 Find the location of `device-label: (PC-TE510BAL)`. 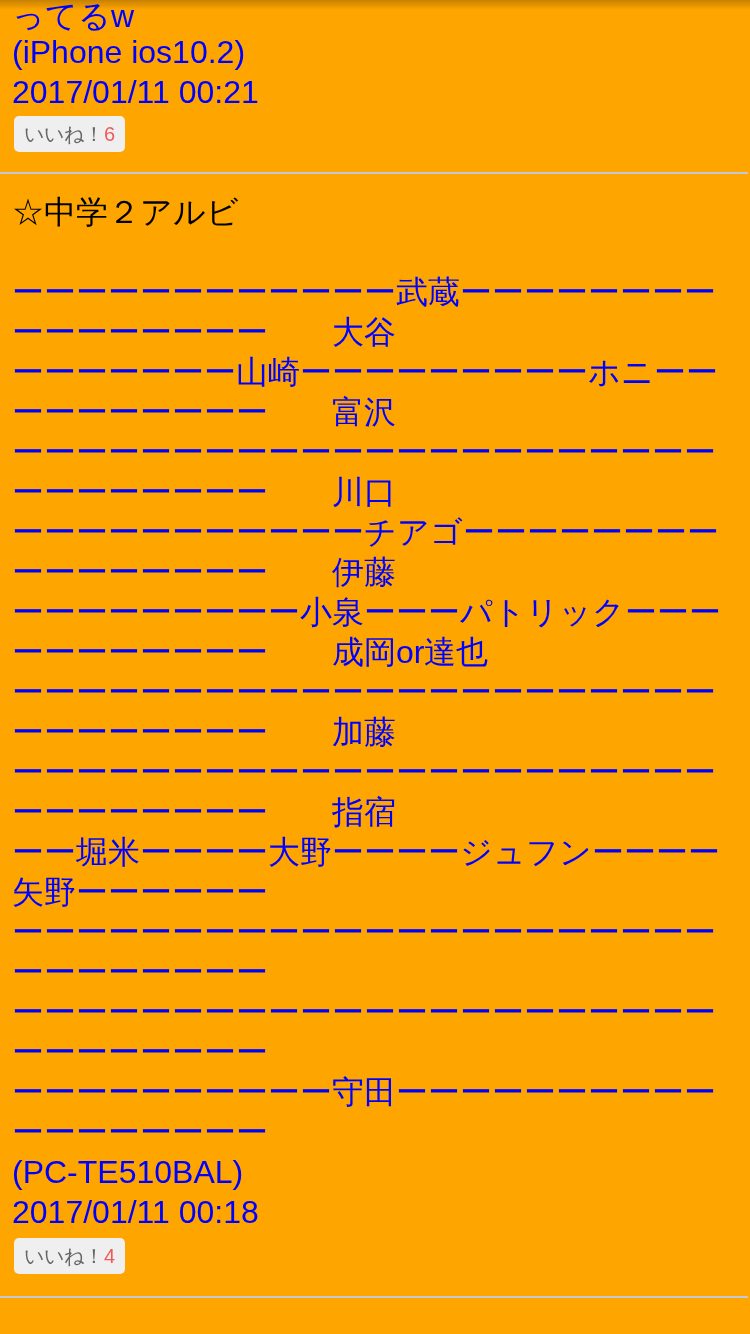

device-label: (PC-TE510BAL) is located at coordinates (128, 1172).